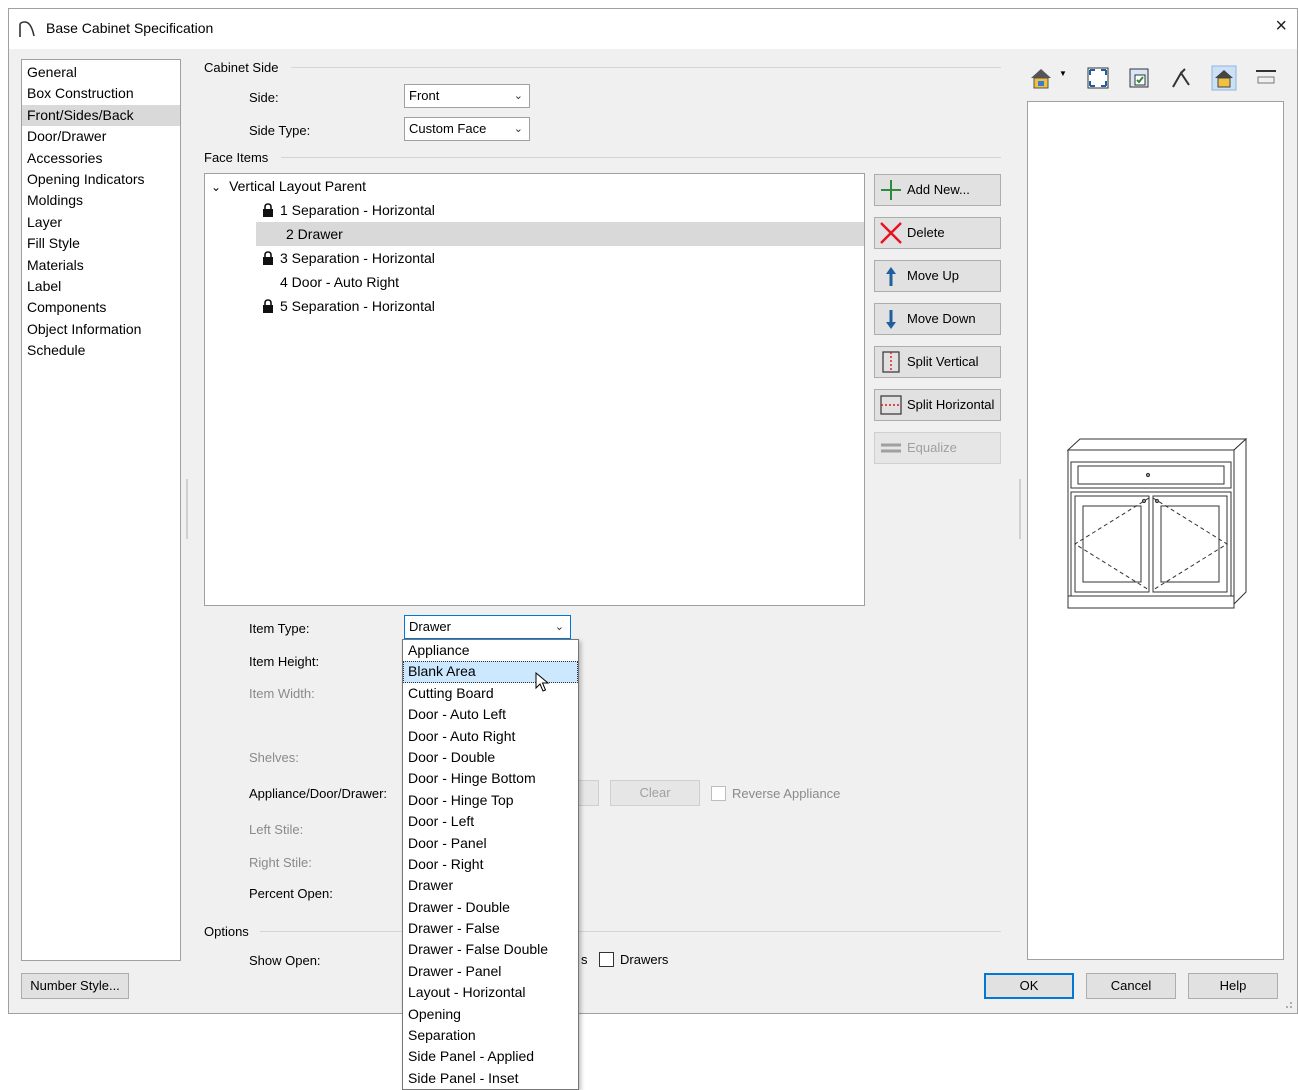 The image size is (1298, 1090). What do you see at coordinates (1042, 78) in the screenshot?
I see `camera-view-icon` at bounding box center [1042, 78].